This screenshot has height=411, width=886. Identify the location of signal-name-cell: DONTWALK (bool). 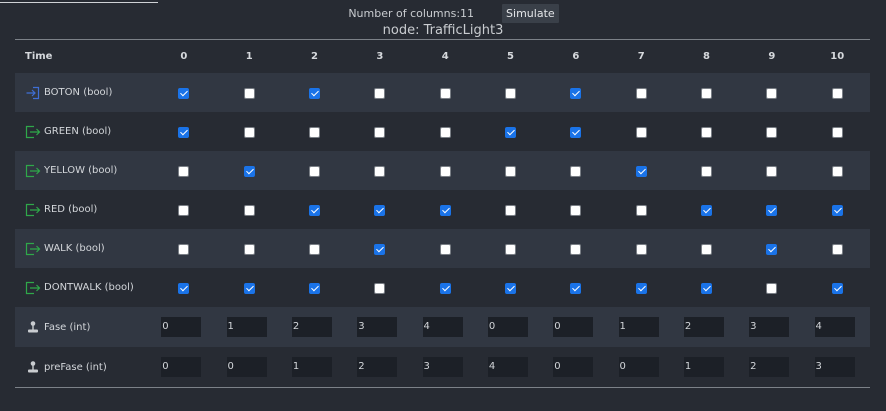
(83, 287).